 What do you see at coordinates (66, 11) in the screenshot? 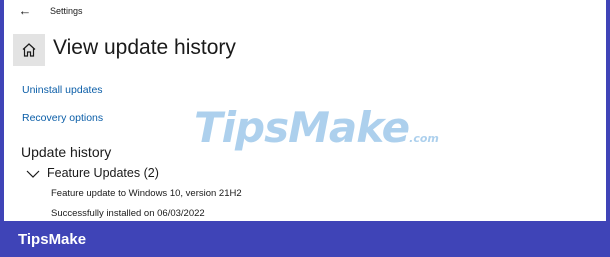
I see `app-title: Settings` at bounding box center [66, 11].